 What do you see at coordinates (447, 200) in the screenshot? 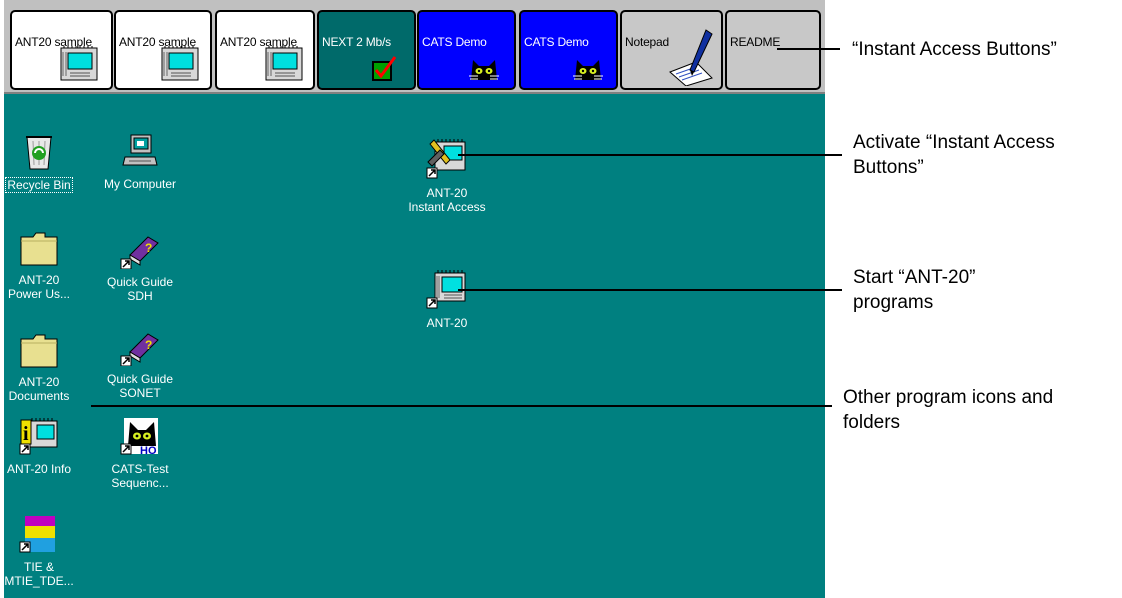
I see `desktop-icon-label: ANT-20 Instant Access` at bounding box center [447, 200].